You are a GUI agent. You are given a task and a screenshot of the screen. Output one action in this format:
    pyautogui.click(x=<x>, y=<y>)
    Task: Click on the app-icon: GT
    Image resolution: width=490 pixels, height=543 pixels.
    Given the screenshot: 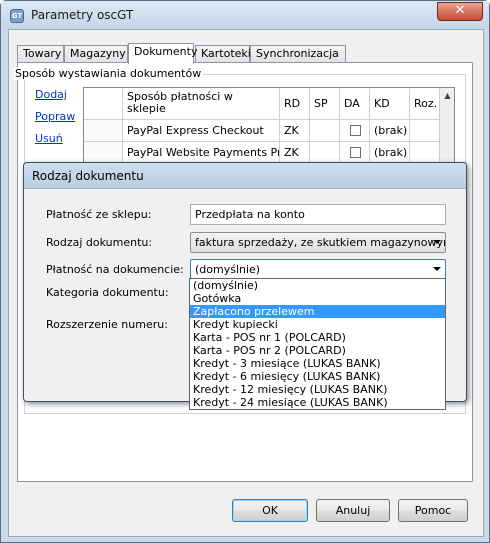 What is the action you would take?
    pyautogui.click(x=17, y=16)
    